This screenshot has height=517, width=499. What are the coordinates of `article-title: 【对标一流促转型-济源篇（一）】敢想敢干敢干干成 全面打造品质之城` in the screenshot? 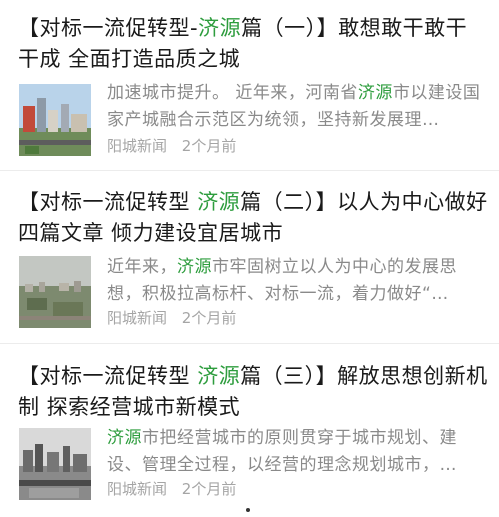 It's located at (253, 44).